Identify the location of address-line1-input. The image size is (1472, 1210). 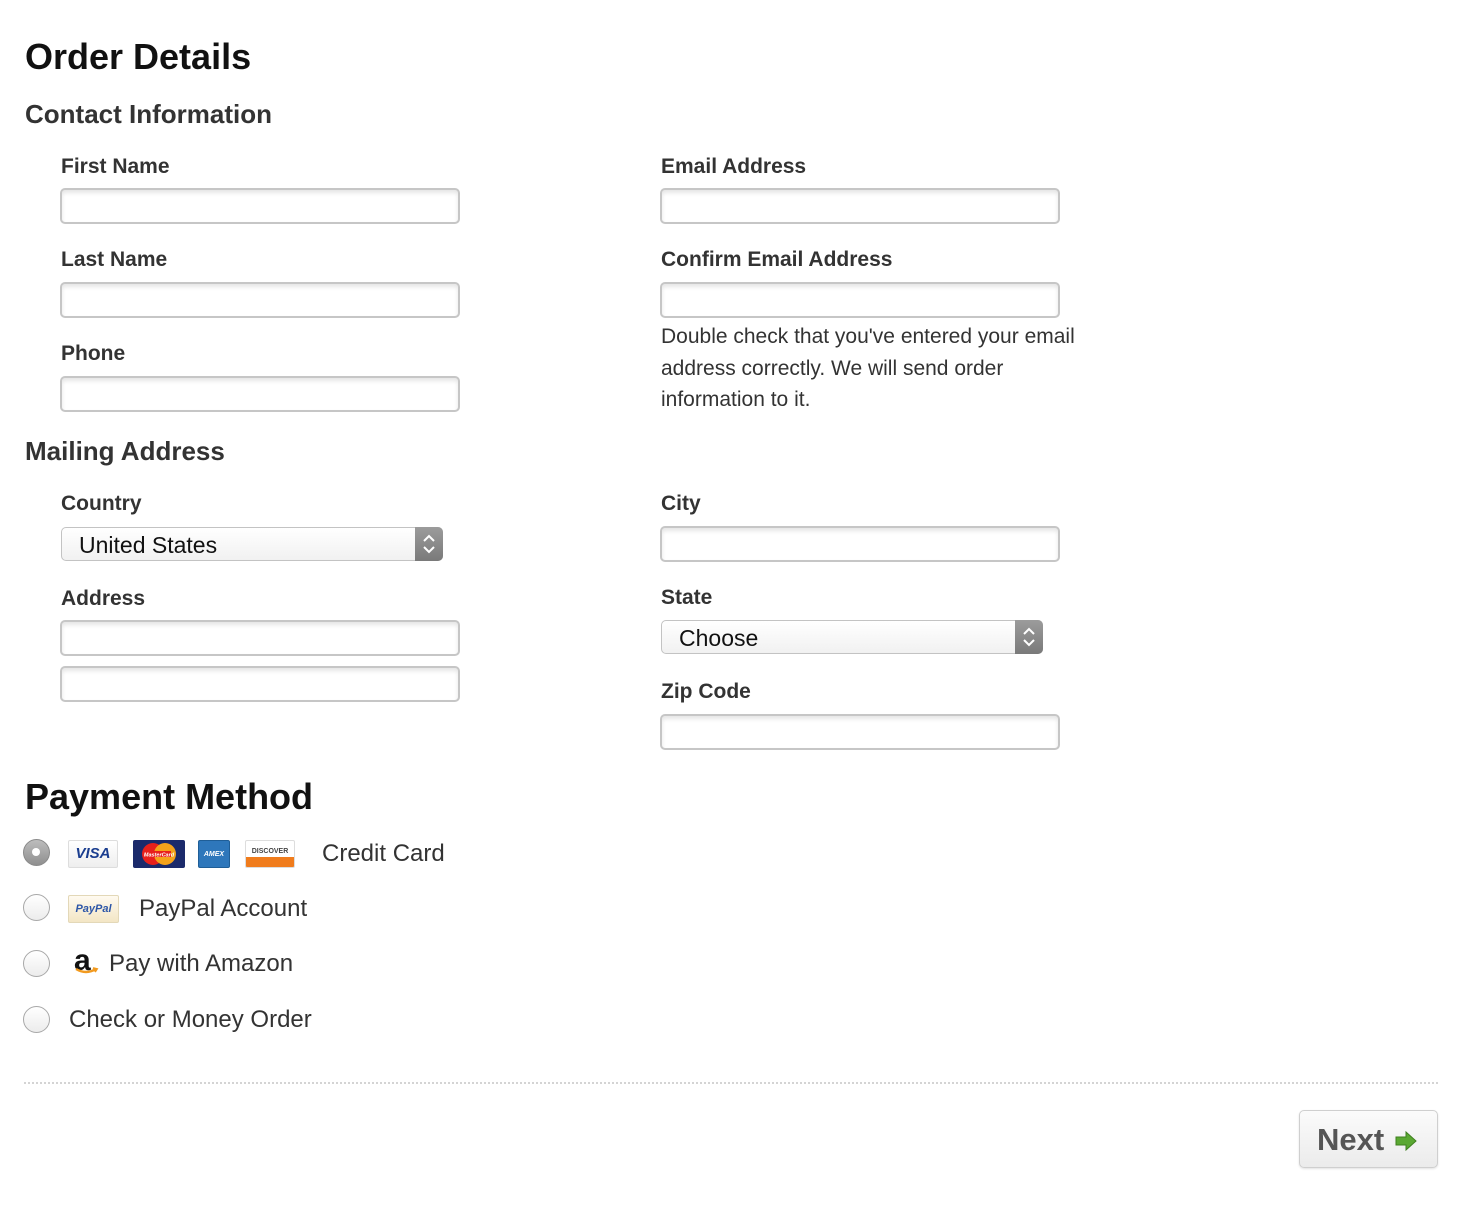
(260, 638).